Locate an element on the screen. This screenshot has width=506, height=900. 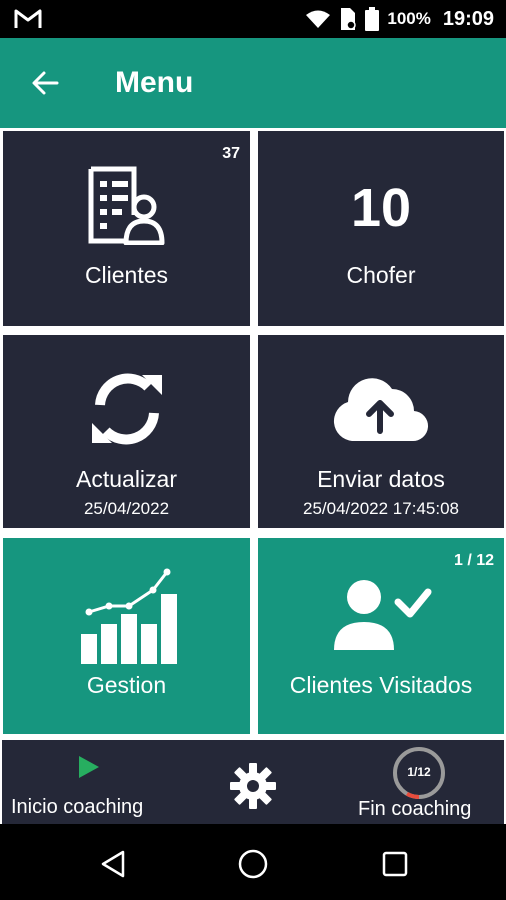
clientes-label: Clientes is located at coordinates (126, 275).